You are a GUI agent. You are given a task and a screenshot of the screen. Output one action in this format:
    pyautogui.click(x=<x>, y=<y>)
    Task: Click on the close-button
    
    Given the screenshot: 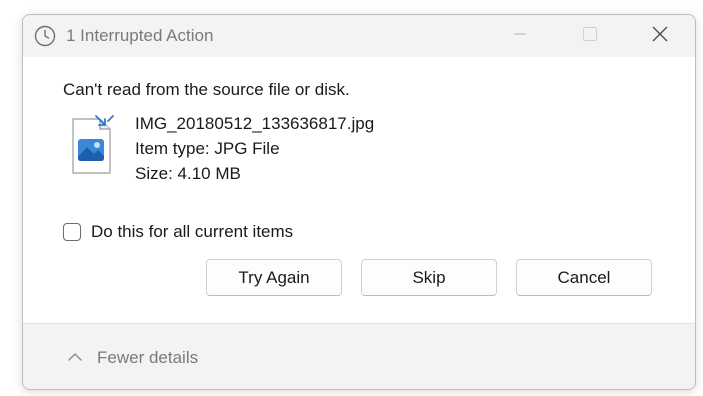 What is the action you would take?
    pyautogui.click(x=660, y=36)
    